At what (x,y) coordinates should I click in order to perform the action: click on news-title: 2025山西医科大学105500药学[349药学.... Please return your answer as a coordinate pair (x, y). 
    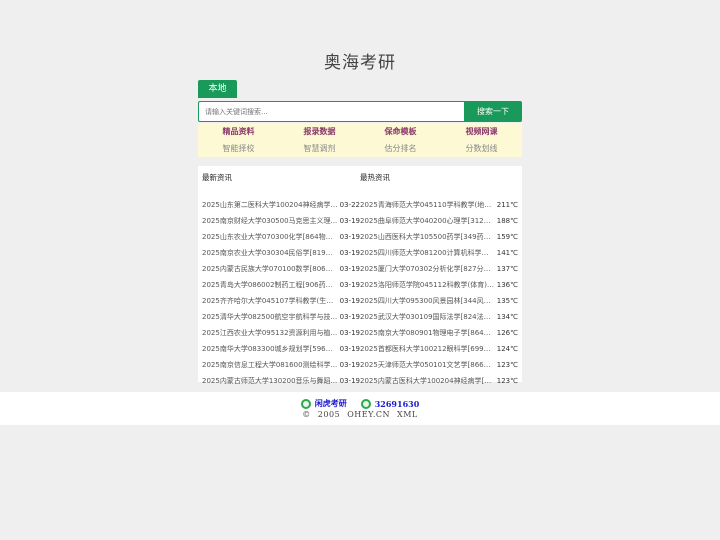
    Looking at the image, I should click on (427, 237).